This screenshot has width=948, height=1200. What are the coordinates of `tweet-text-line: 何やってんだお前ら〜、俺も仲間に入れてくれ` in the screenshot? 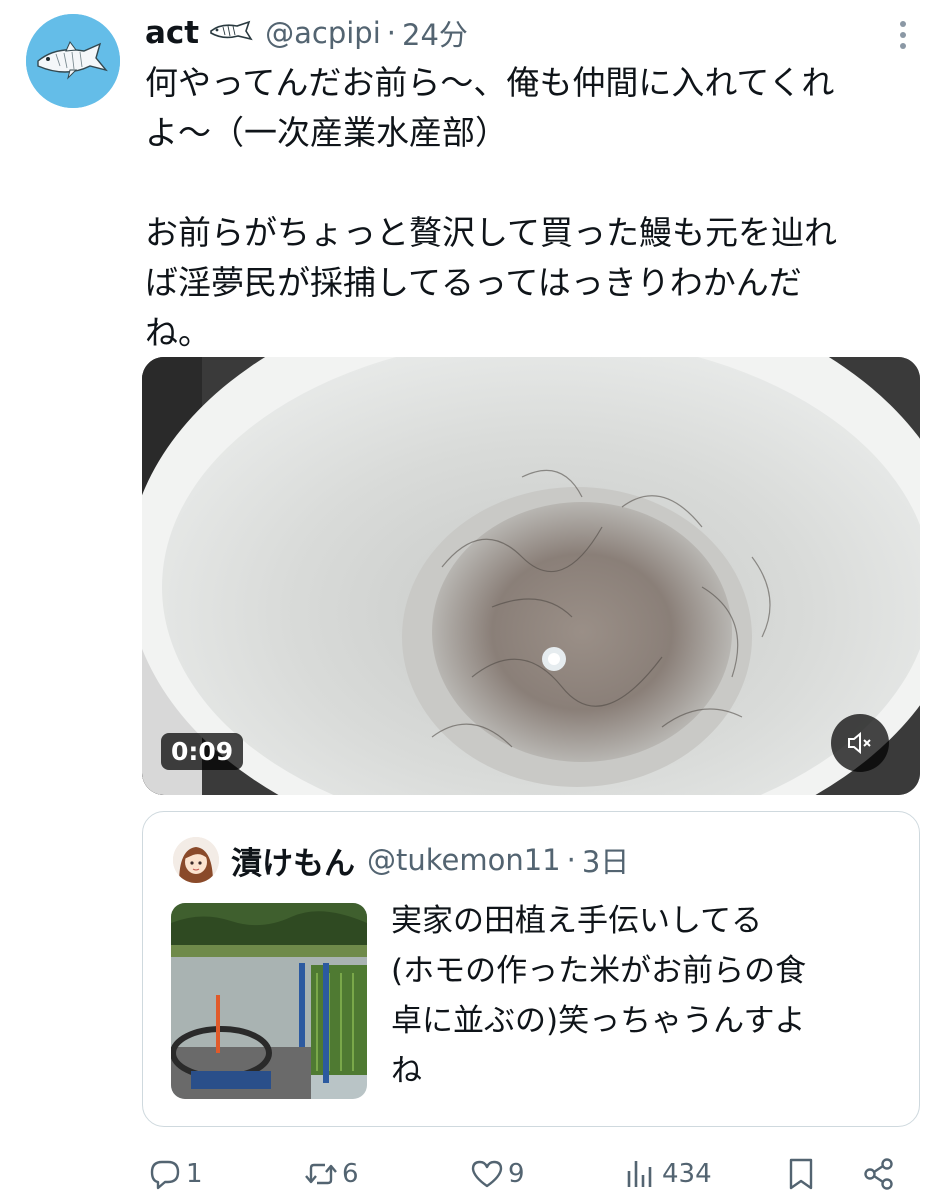 It's located at (490, 82).